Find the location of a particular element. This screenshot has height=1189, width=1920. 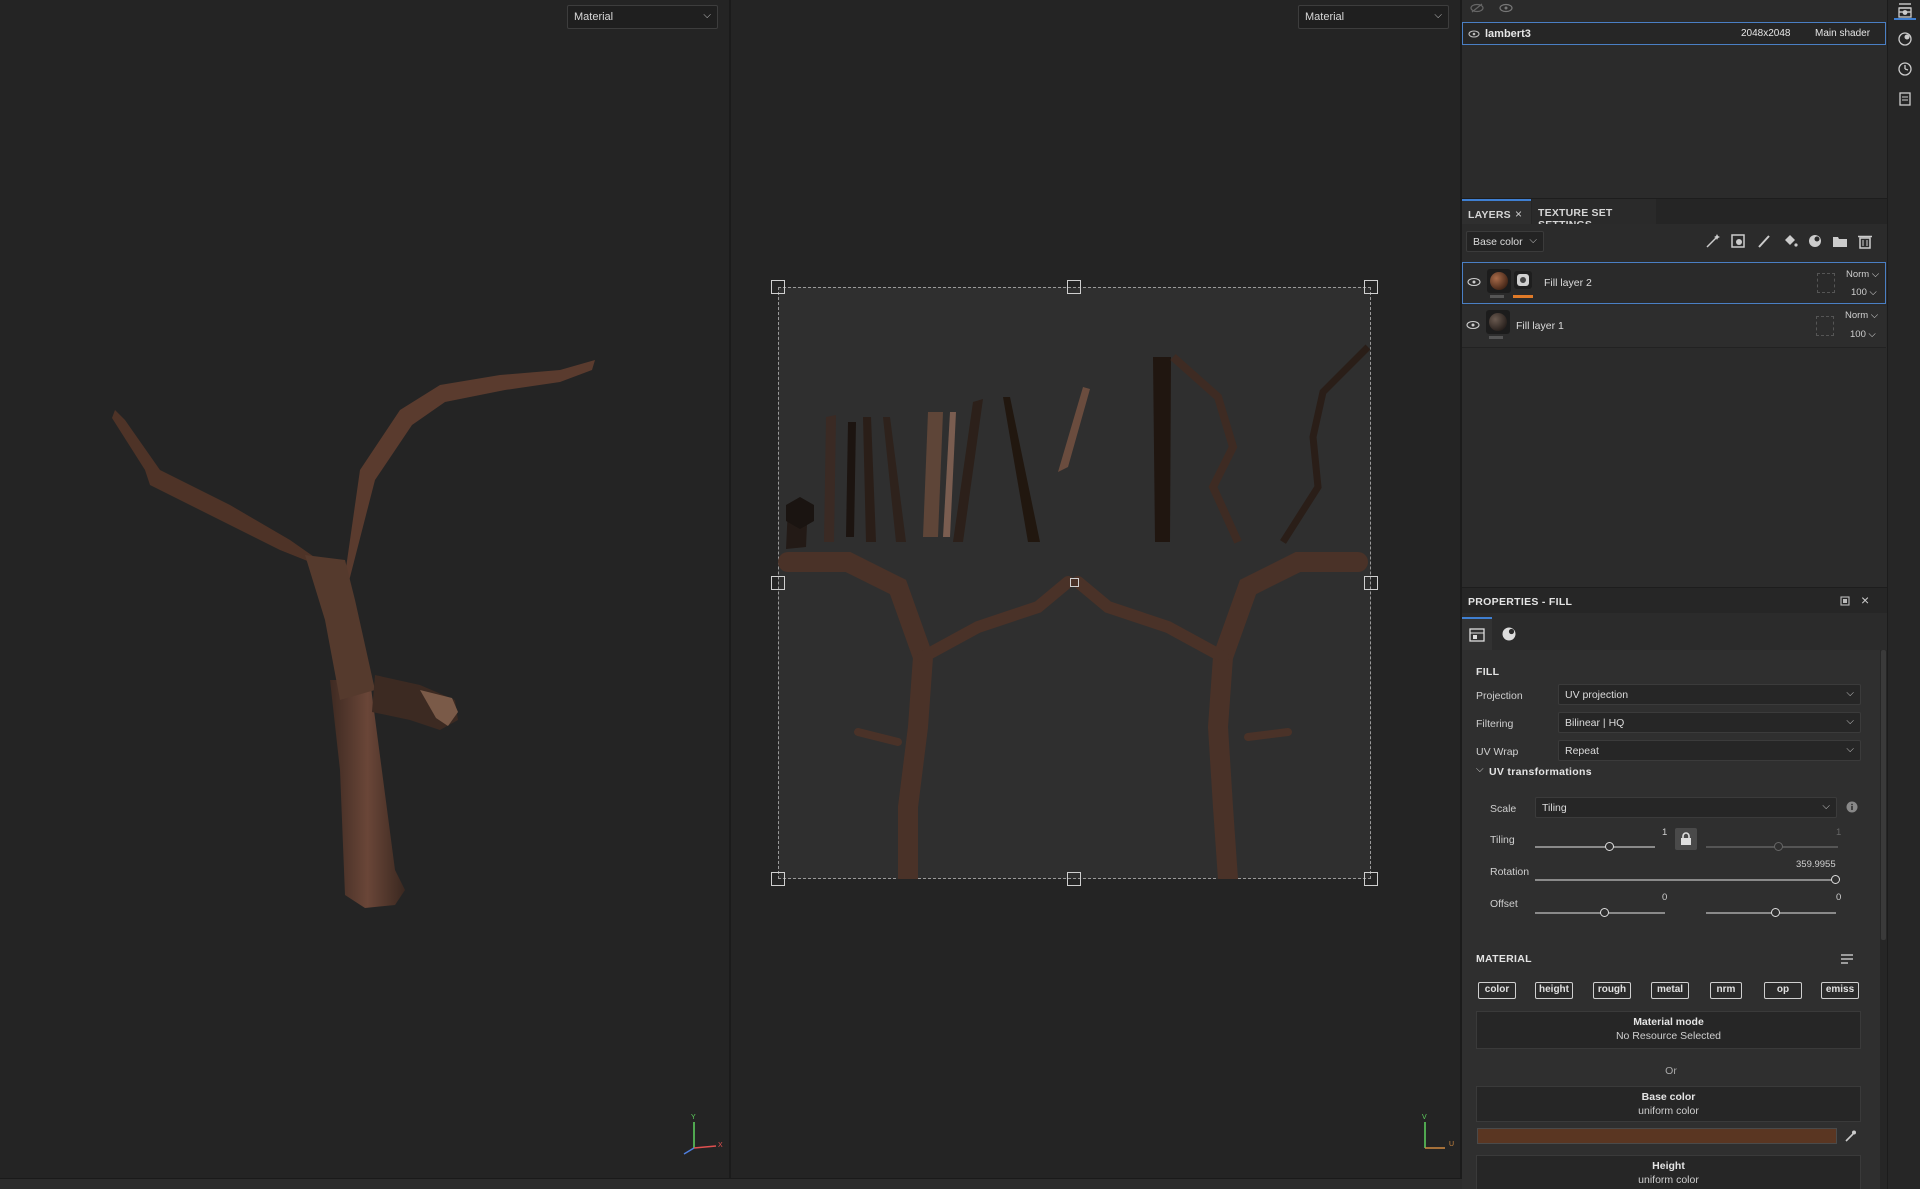

add-mask-icon is located at coordinates (1738, 241).